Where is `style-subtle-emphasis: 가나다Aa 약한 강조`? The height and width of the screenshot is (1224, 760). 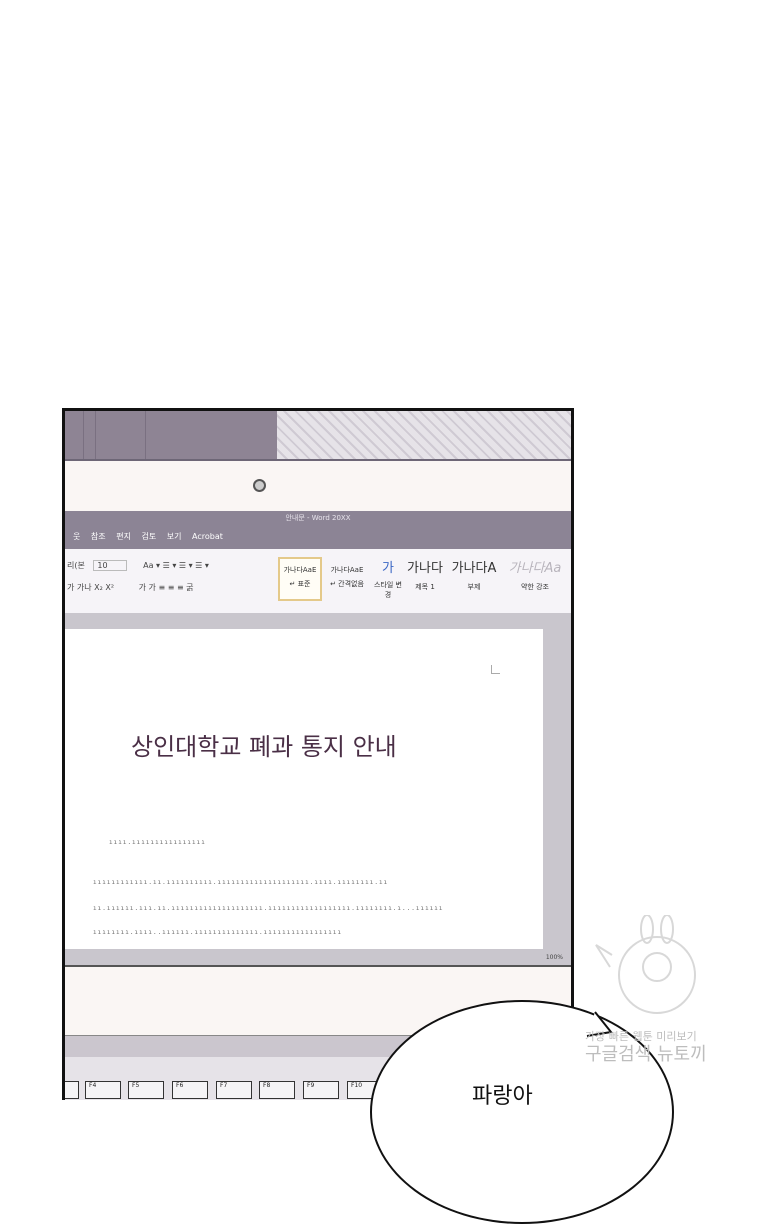 style-subtle-emphasis: 가나다Aa 약한 강조 is located at coordinates (535, 577).